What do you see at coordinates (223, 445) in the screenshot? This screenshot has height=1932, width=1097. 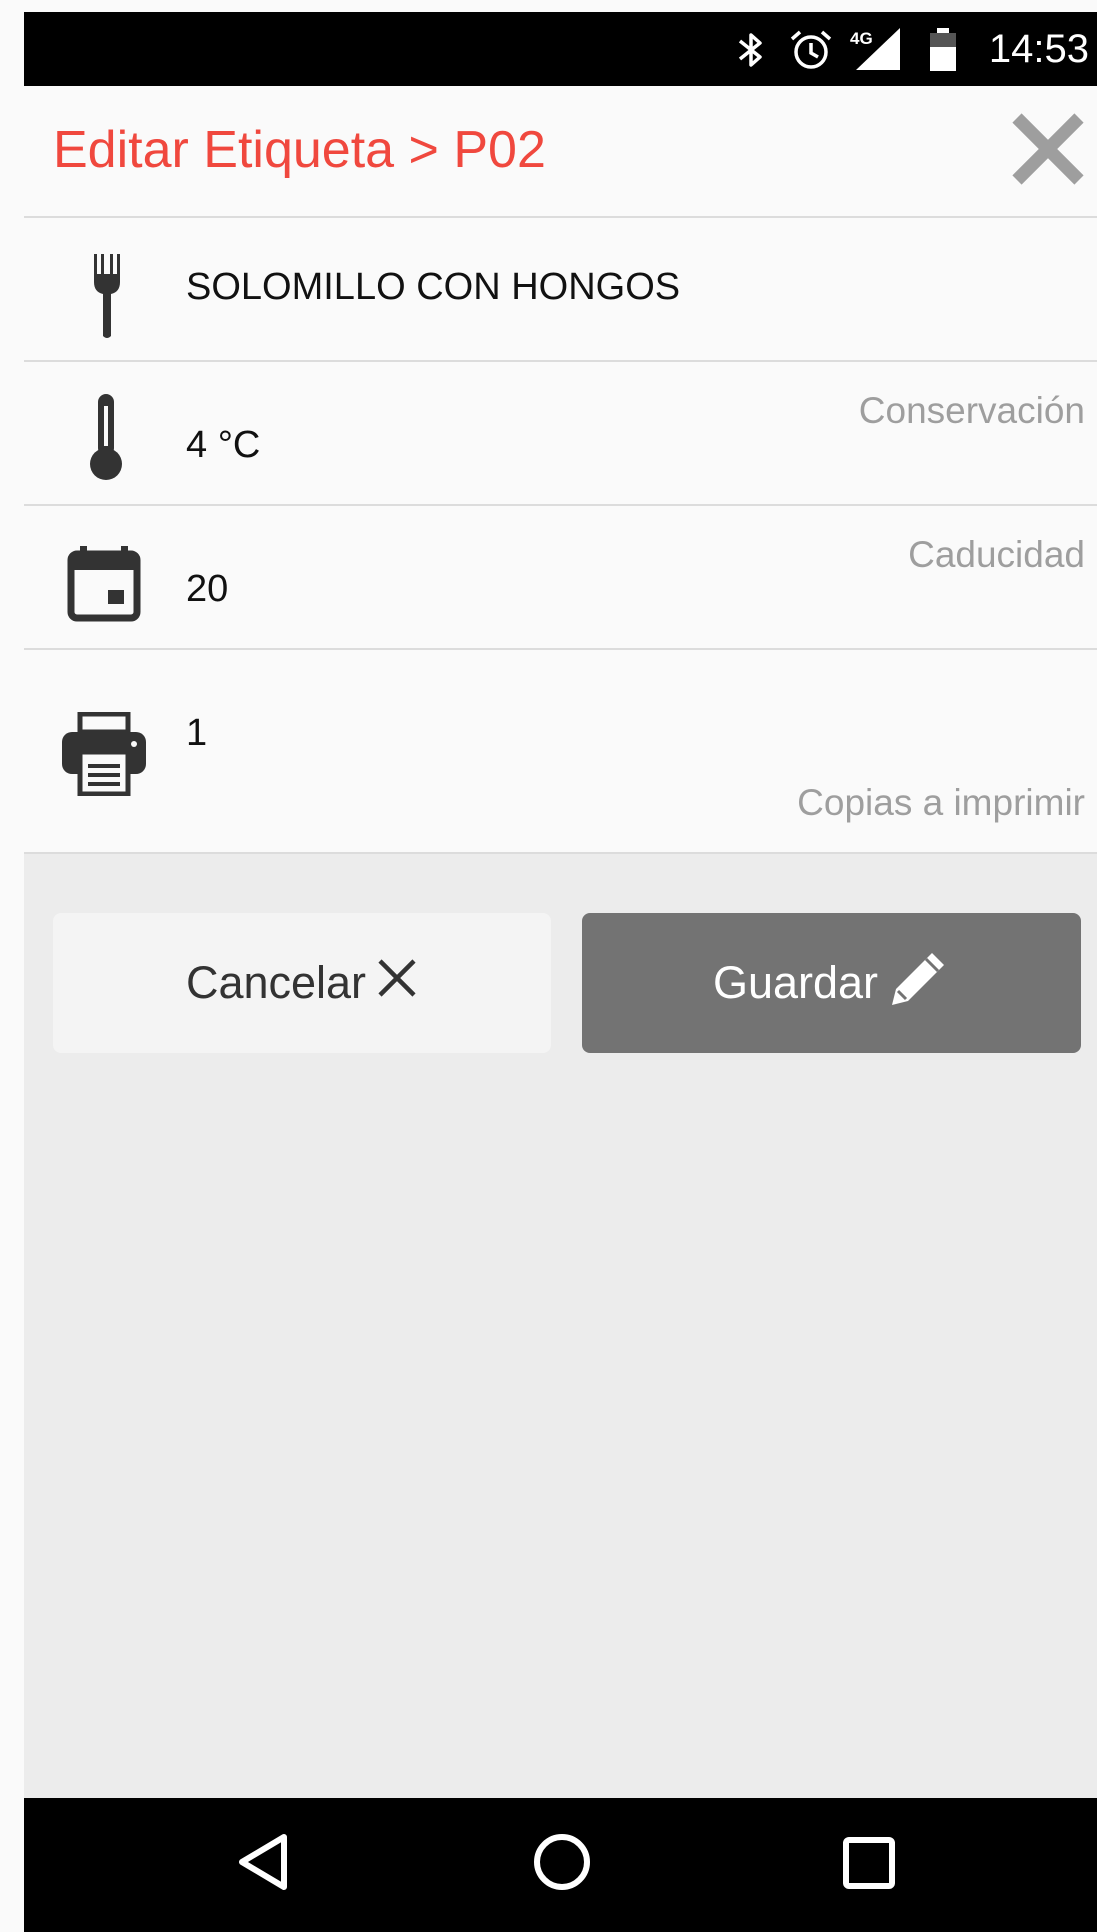 I see `conservation-temperature-field: 4 °C` at bounding box center [223, 445].